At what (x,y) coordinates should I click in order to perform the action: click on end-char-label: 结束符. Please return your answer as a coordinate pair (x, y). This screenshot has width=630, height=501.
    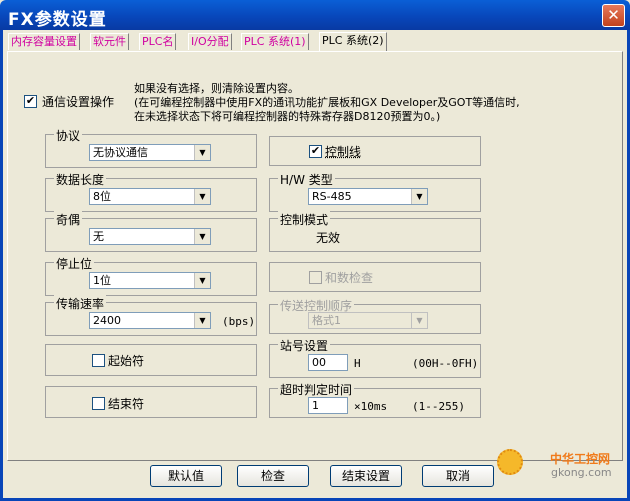
    Looking at the image, I should click on (126, 404).